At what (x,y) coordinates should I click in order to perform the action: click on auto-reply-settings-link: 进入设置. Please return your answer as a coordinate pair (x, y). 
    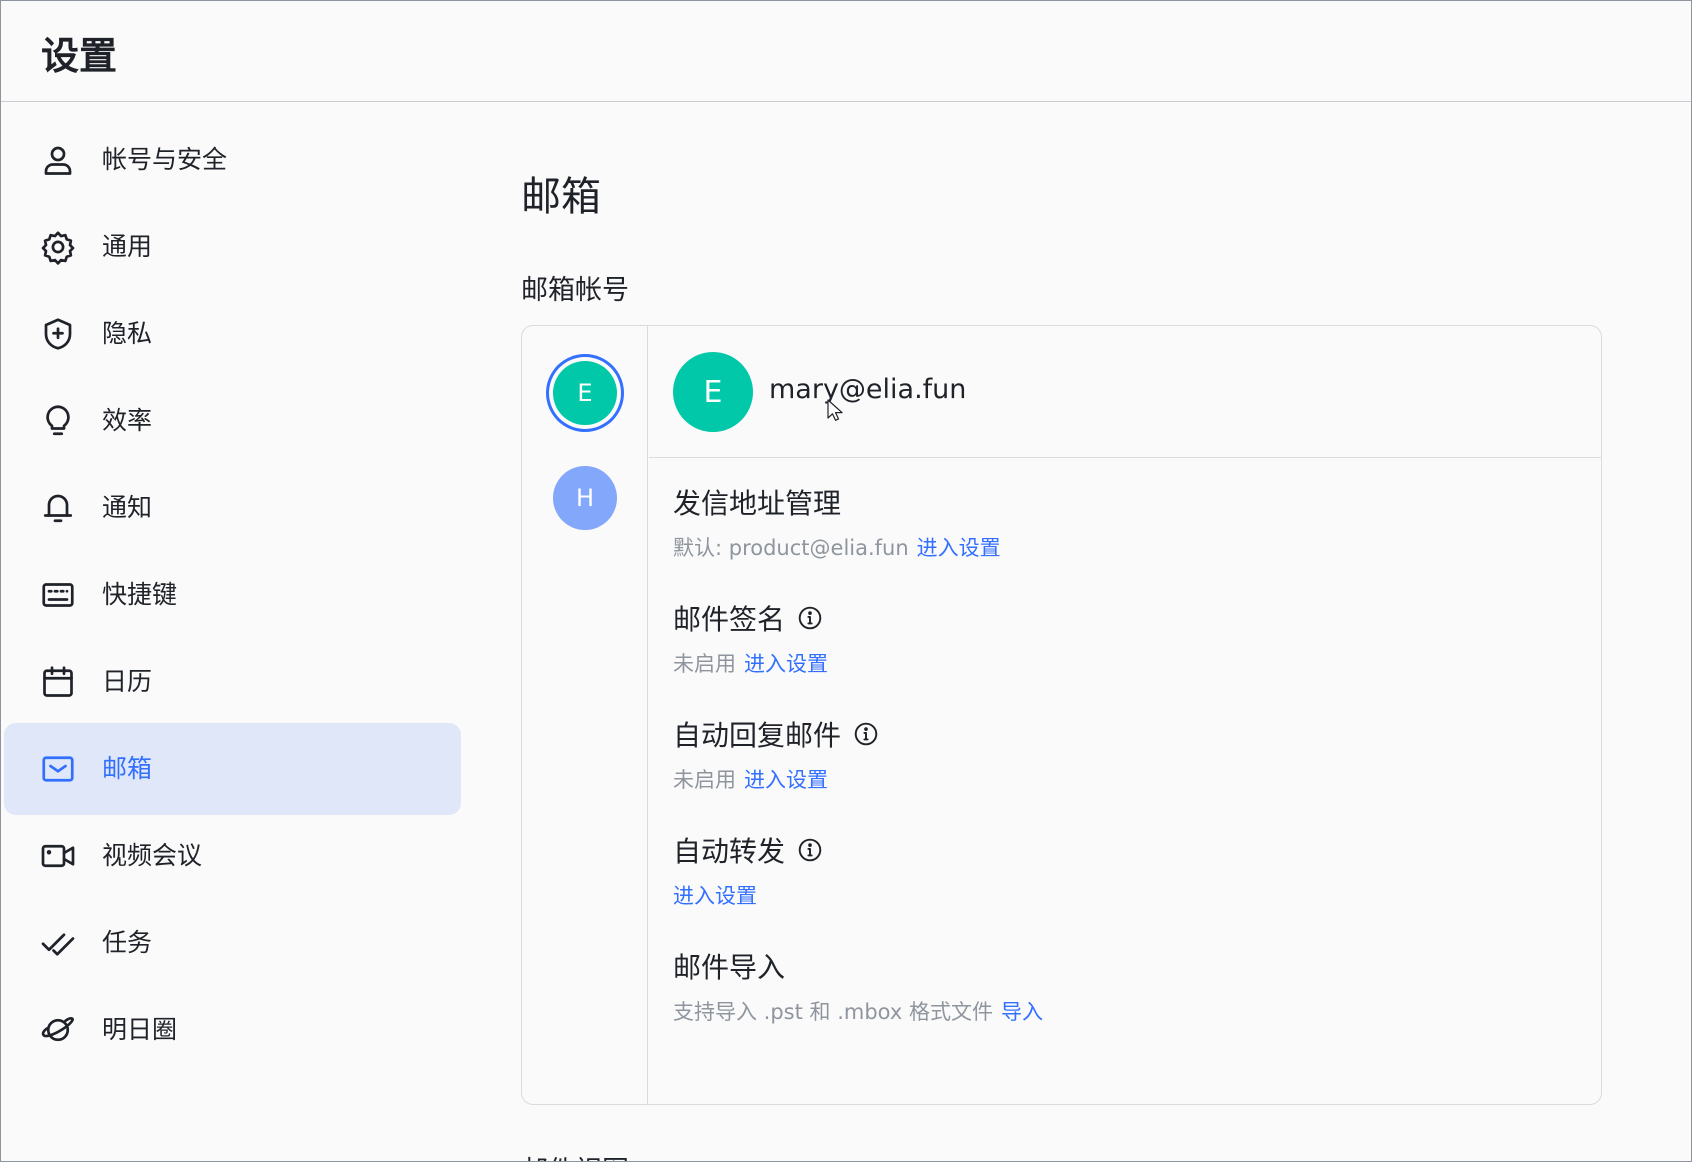
    Looking at the image, I should click on (786, 780).